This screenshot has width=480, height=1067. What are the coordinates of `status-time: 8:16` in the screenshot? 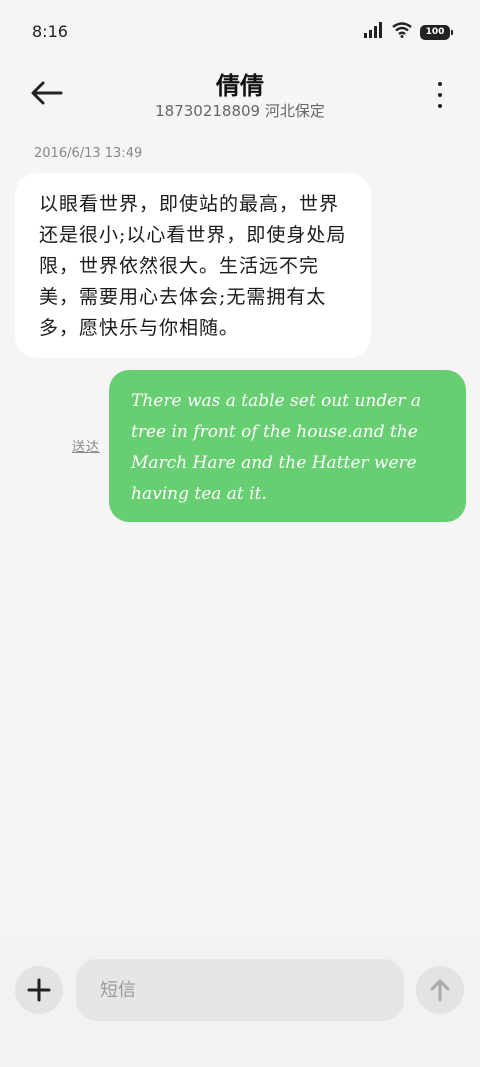 It's located at (50, 31).